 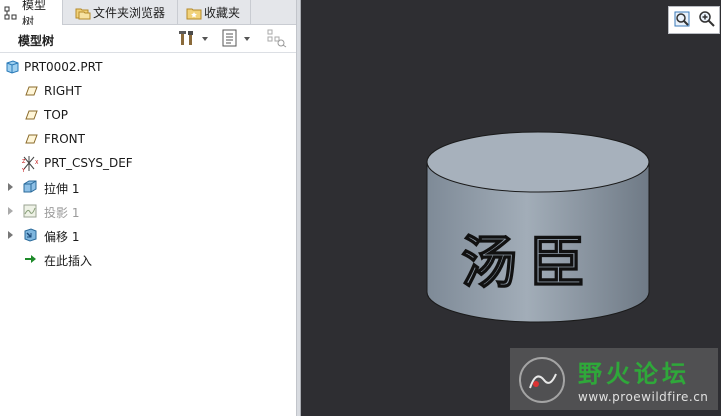 I want to click on flame-logo-icon, so click(x=542, y=380).